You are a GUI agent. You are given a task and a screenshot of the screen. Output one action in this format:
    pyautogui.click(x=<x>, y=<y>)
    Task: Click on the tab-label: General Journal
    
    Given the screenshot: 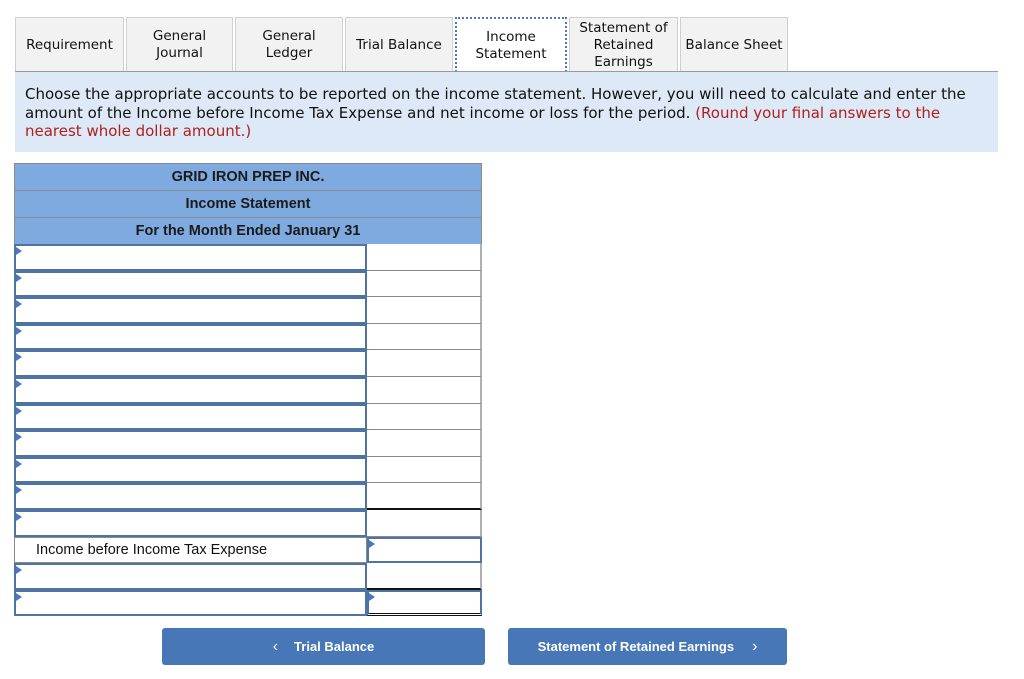 What is the action you would take?
    pyautogui.click(x=179, y=44)
    